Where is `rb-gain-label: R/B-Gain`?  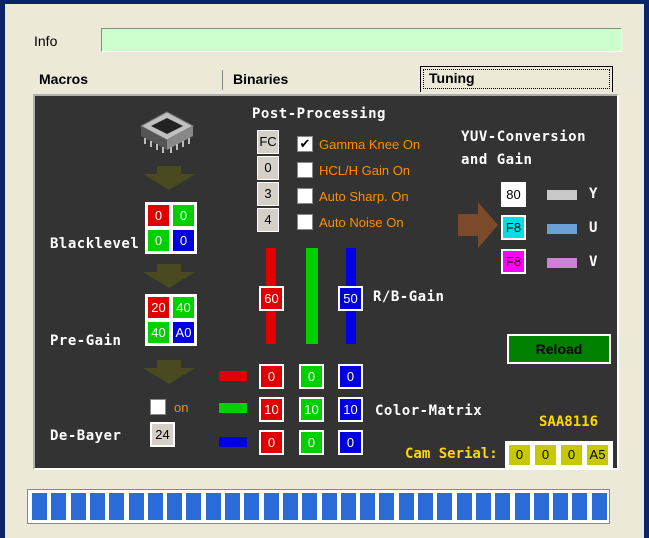 rb-gain-label: R/B-Gain is located at coordinates (409, 297).